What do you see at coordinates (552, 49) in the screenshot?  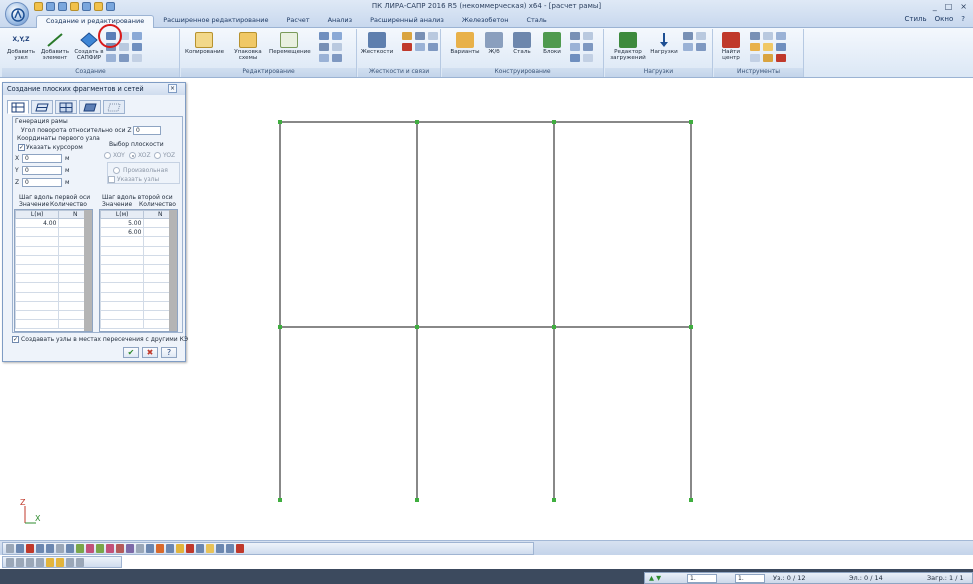 I see `blocks-button: Блоки` at bounding box center [552, 49].